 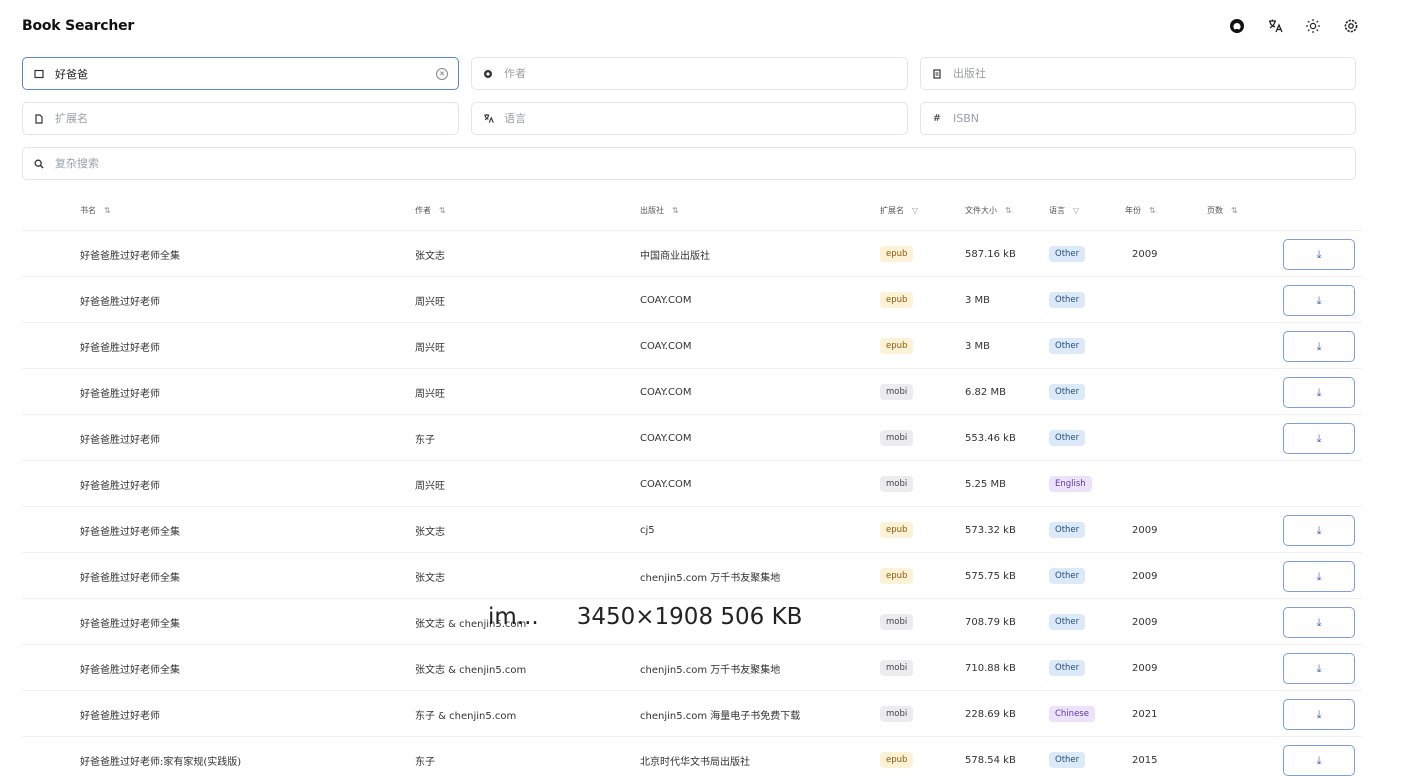 What do you see at coordinates (710, 578) in the screenshot?
I see `cell-publisher: chenjin5.com 万千书友聚集地` at bounding box center [710, 578].